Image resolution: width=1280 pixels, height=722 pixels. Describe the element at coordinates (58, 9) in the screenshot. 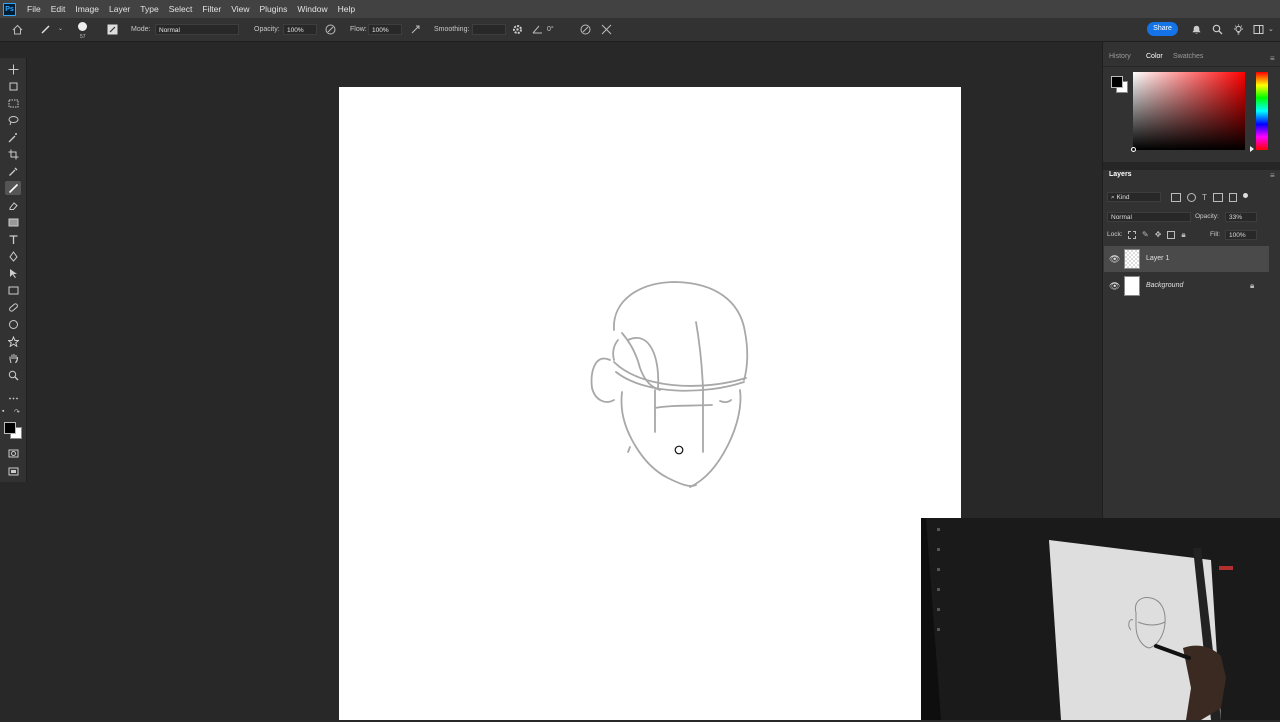

I see `menu-edit: Edit` at that location.